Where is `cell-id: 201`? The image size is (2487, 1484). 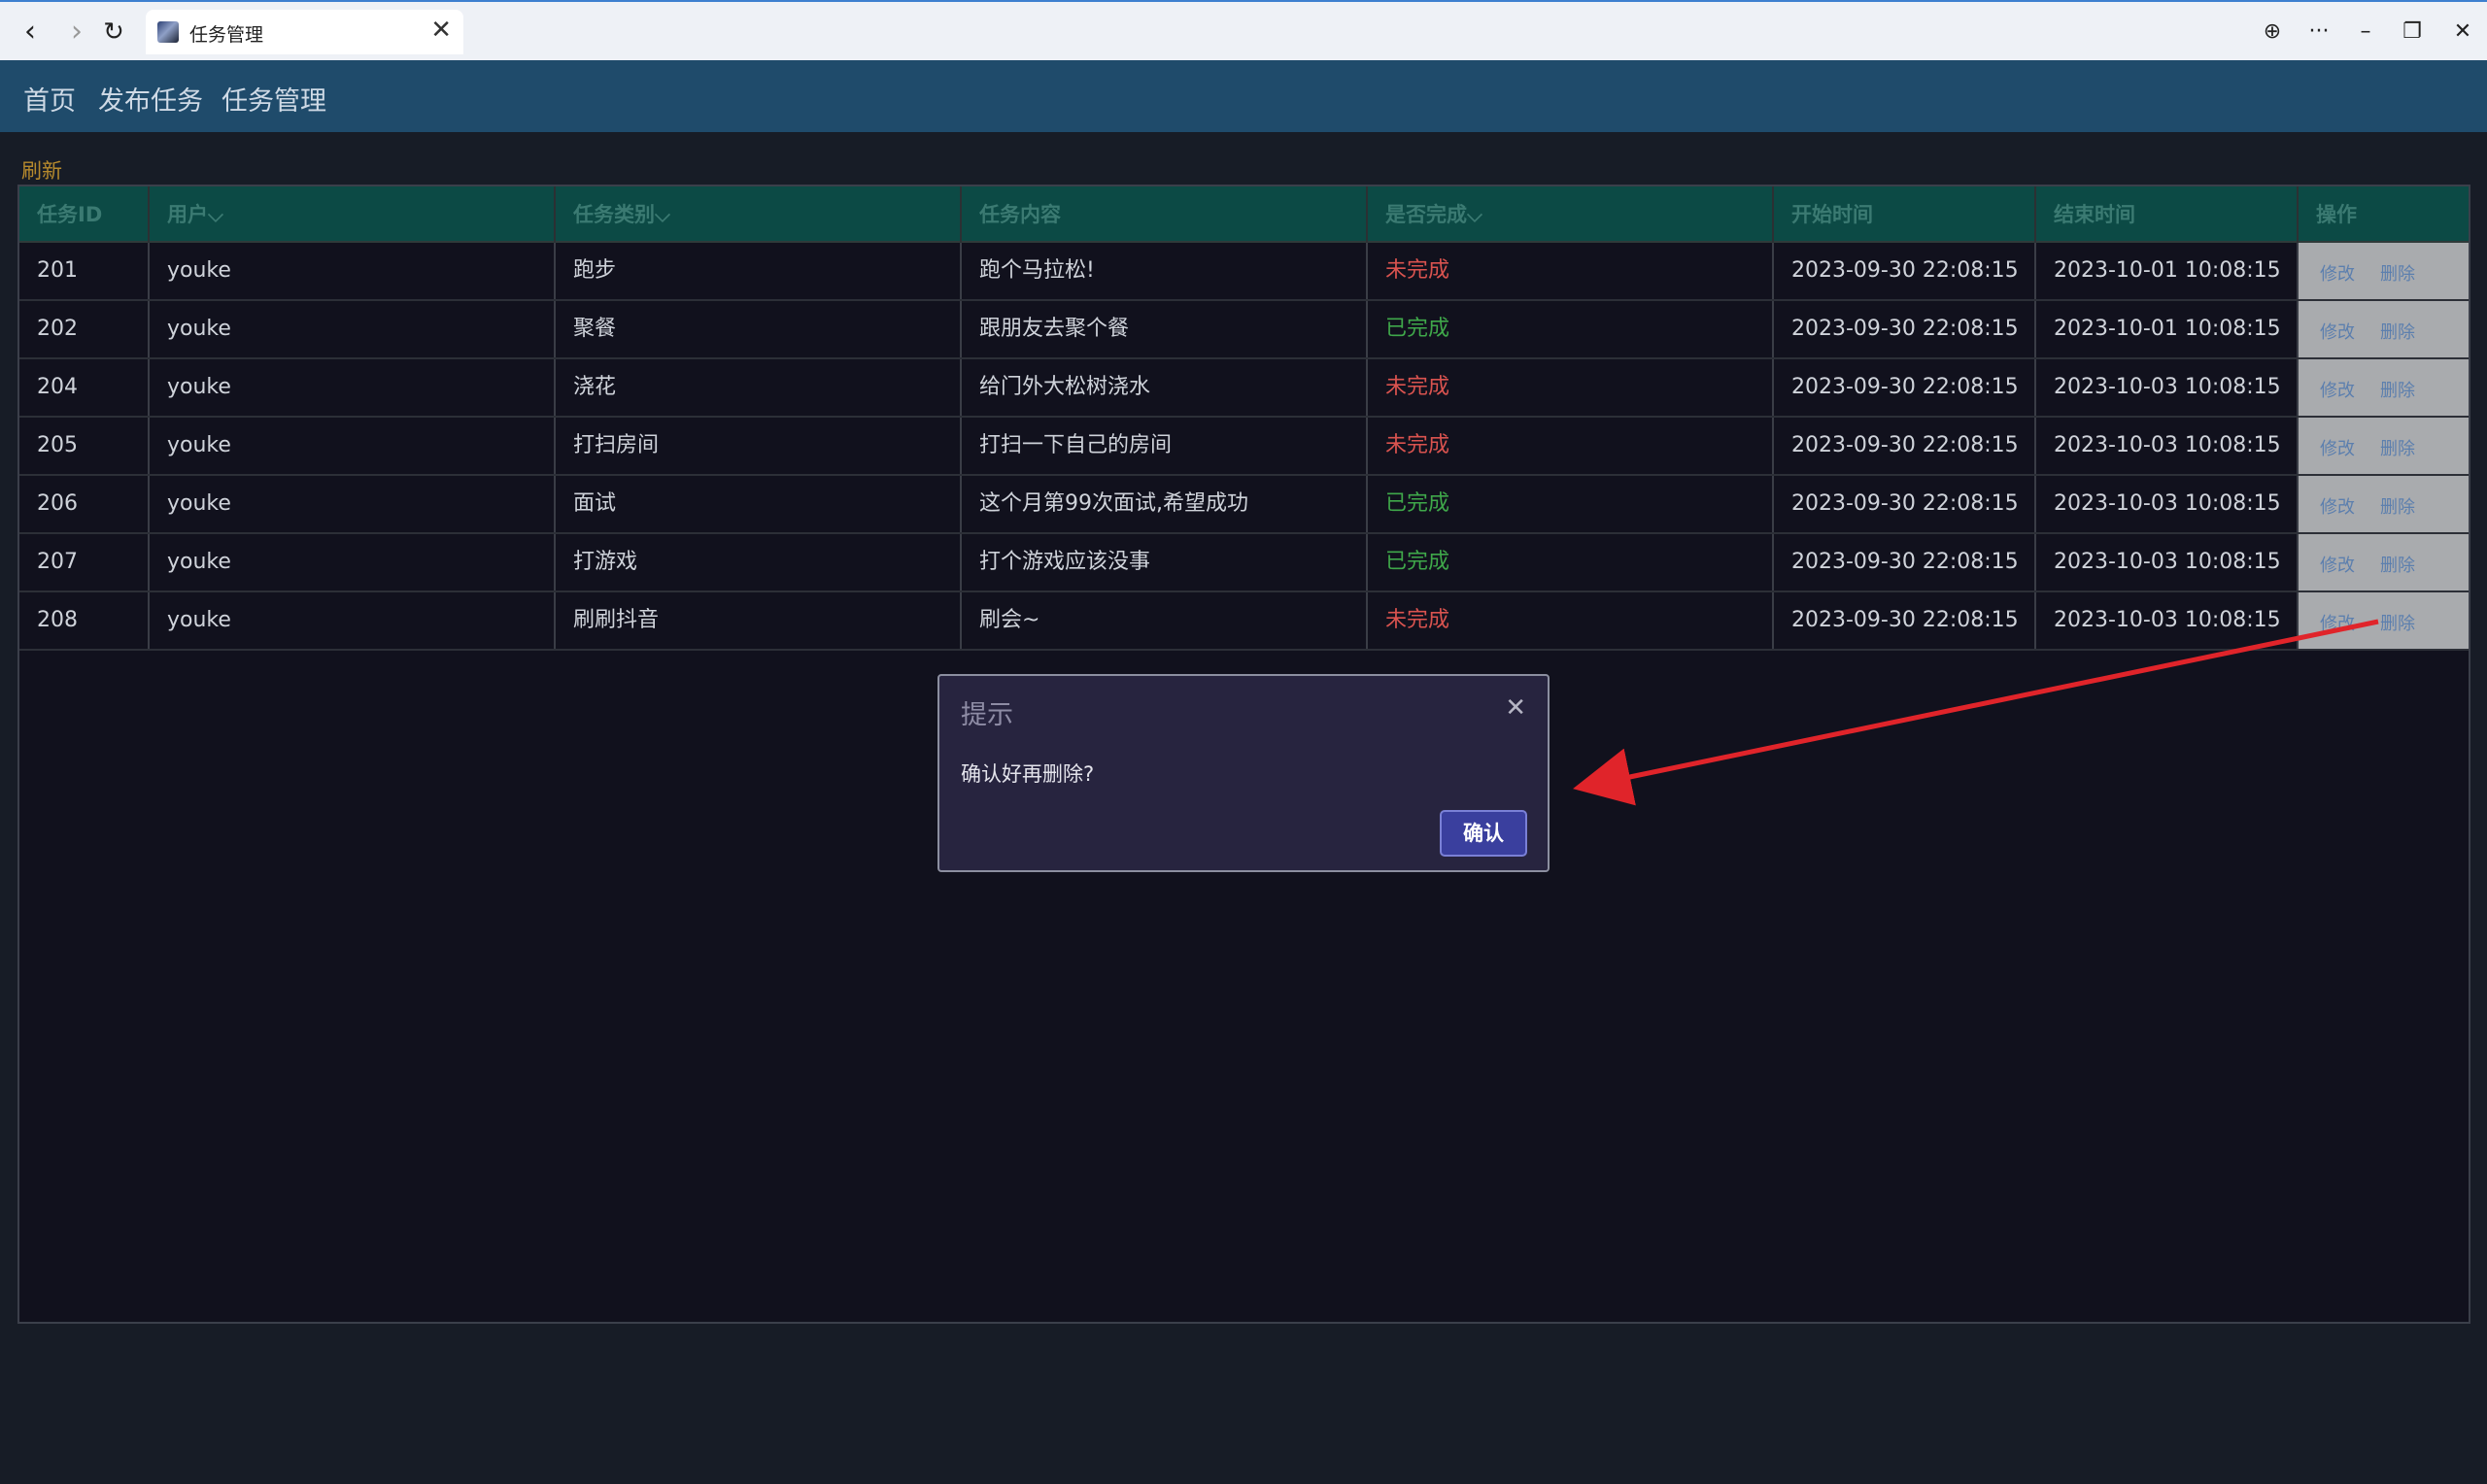
cell-id: 201 is located at coordinates (84, 271).